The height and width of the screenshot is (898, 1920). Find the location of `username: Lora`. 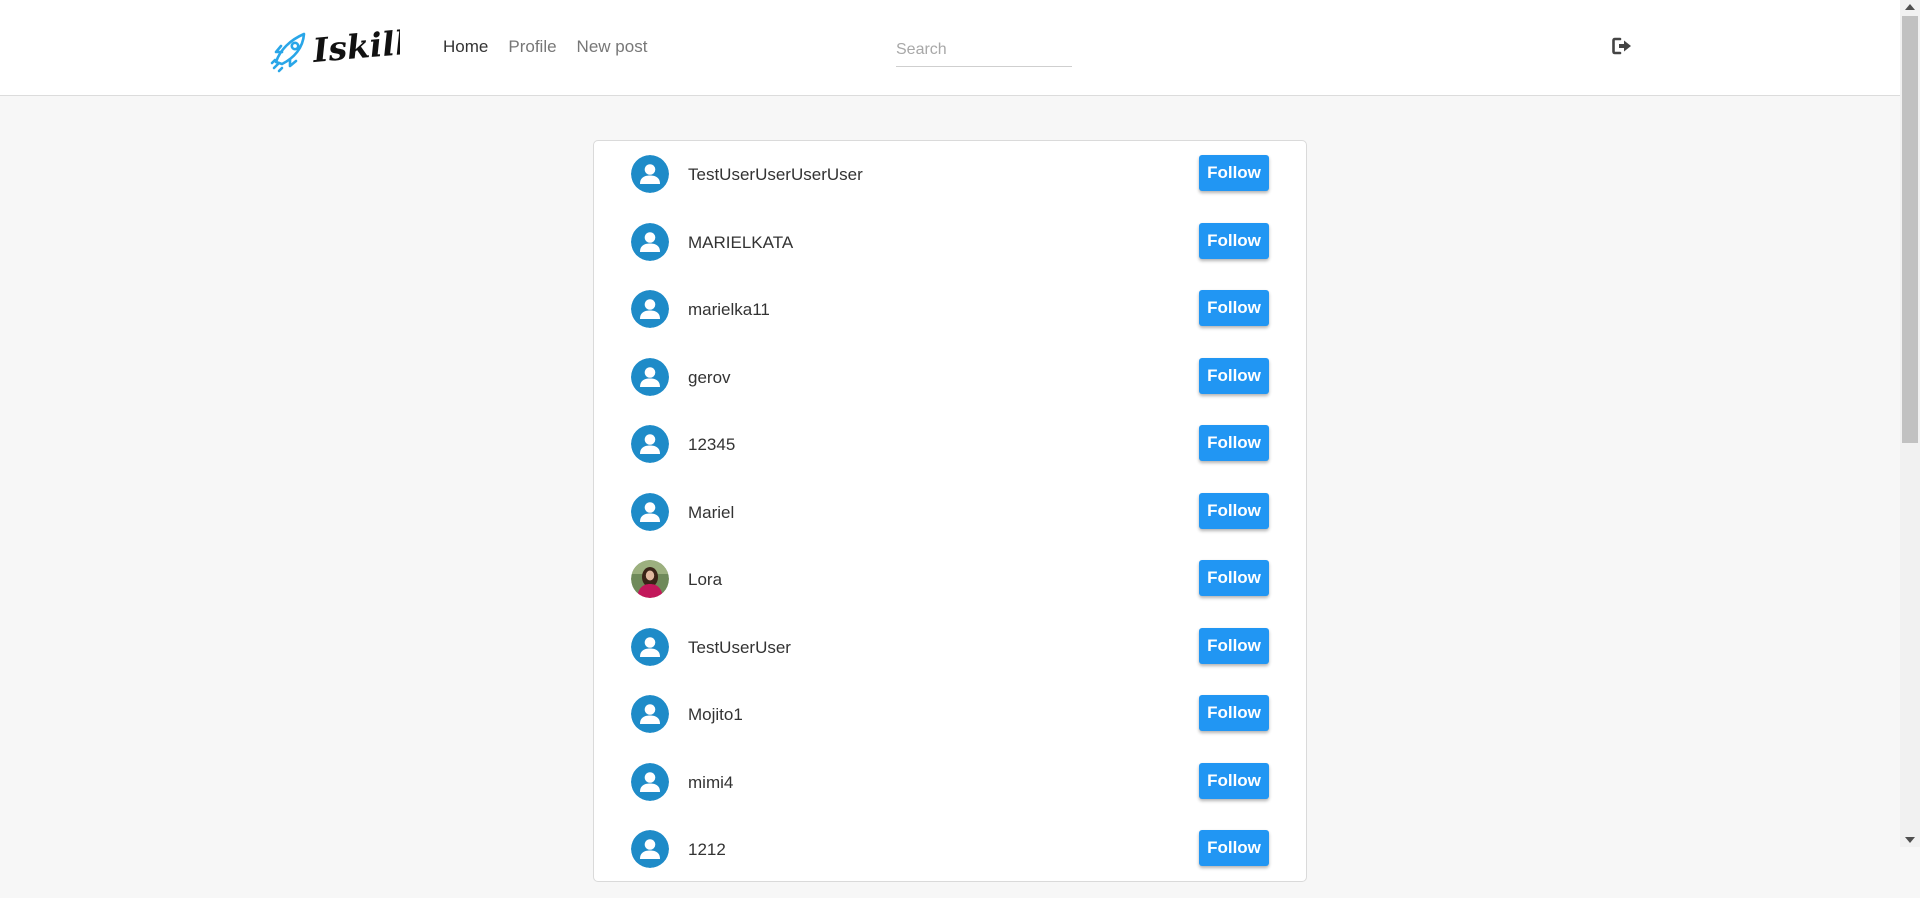

username: Lora is located at coordinates (705, 580).